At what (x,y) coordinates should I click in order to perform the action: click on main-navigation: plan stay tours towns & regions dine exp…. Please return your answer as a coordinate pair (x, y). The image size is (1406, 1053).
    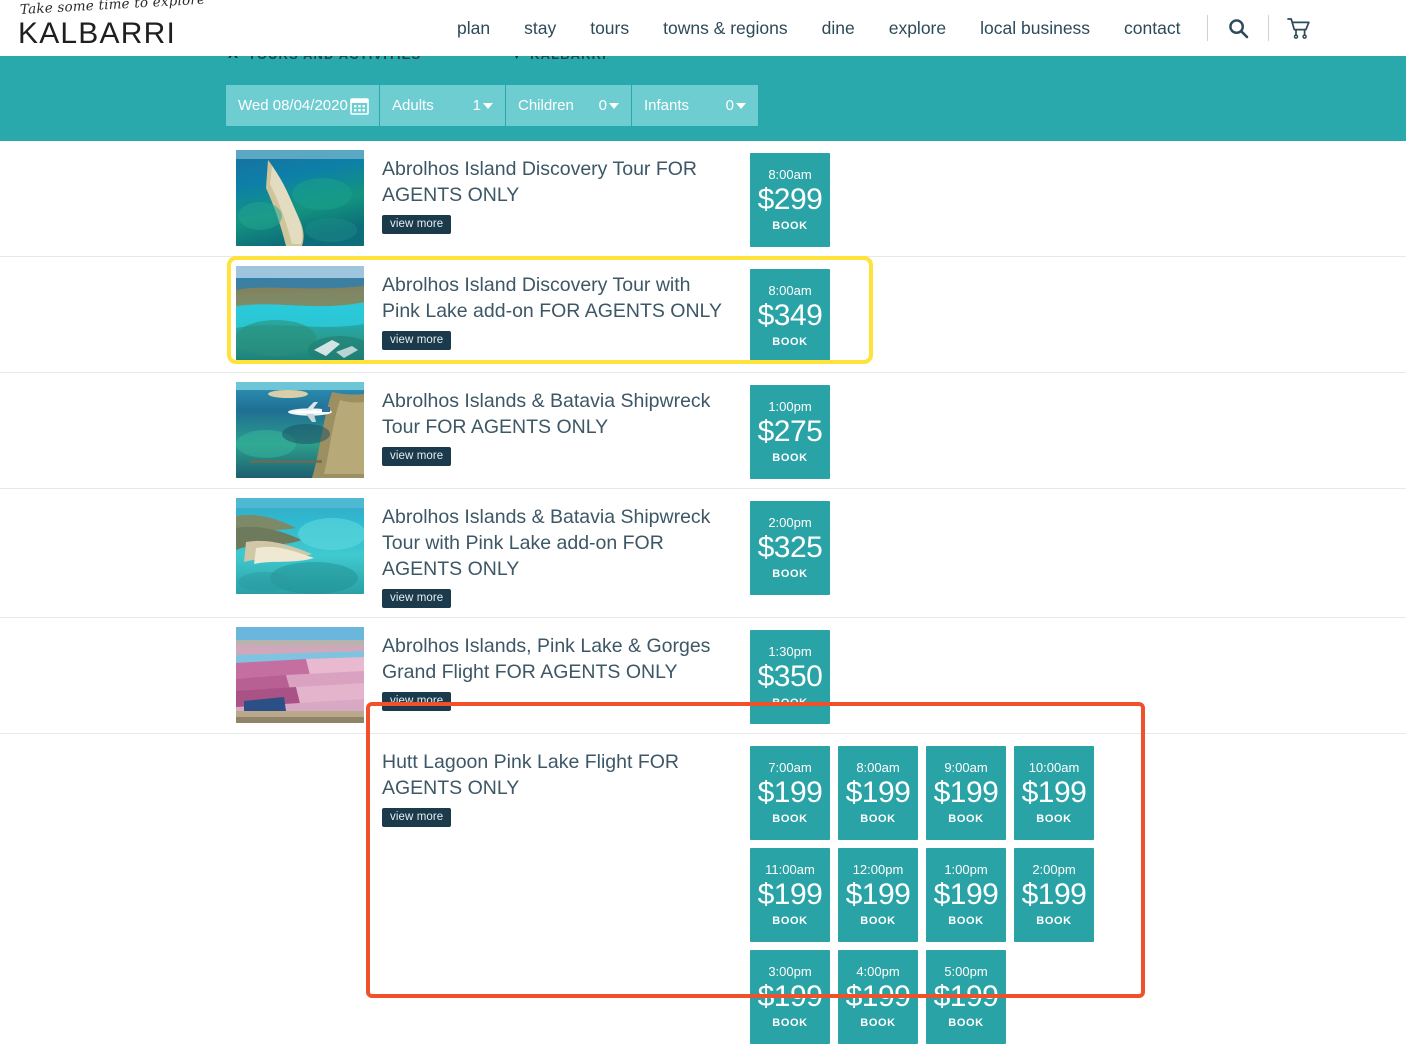
    Looking at the image, I should click on (879, 28).